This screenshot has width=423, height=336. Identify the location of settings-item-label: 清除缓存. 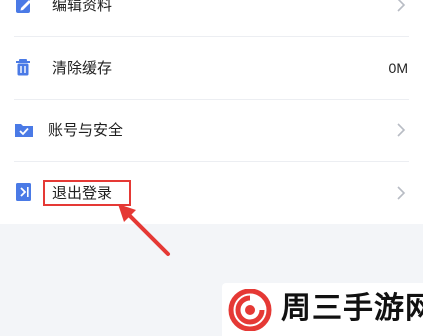
(82, 68).